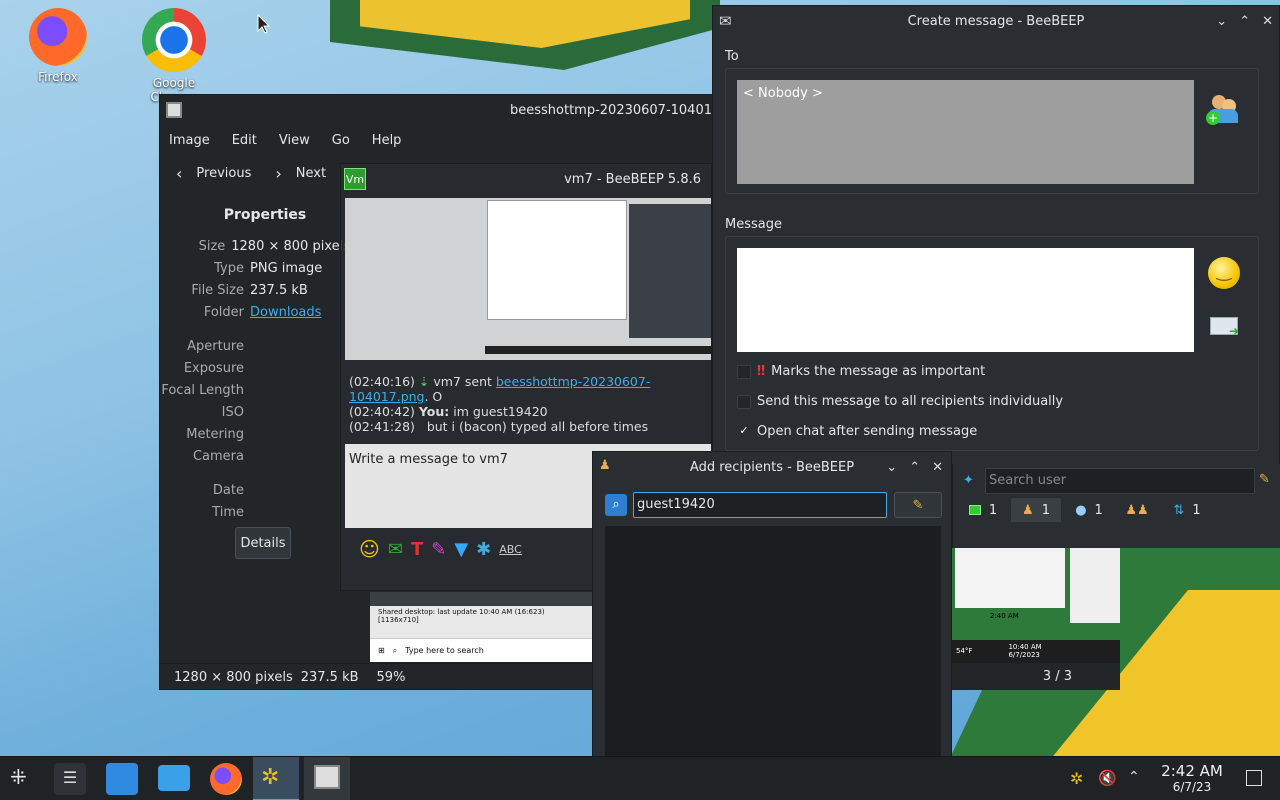 This screenshot has height=800, width=1280. I want to click on message-textarea, so click(965, 300).